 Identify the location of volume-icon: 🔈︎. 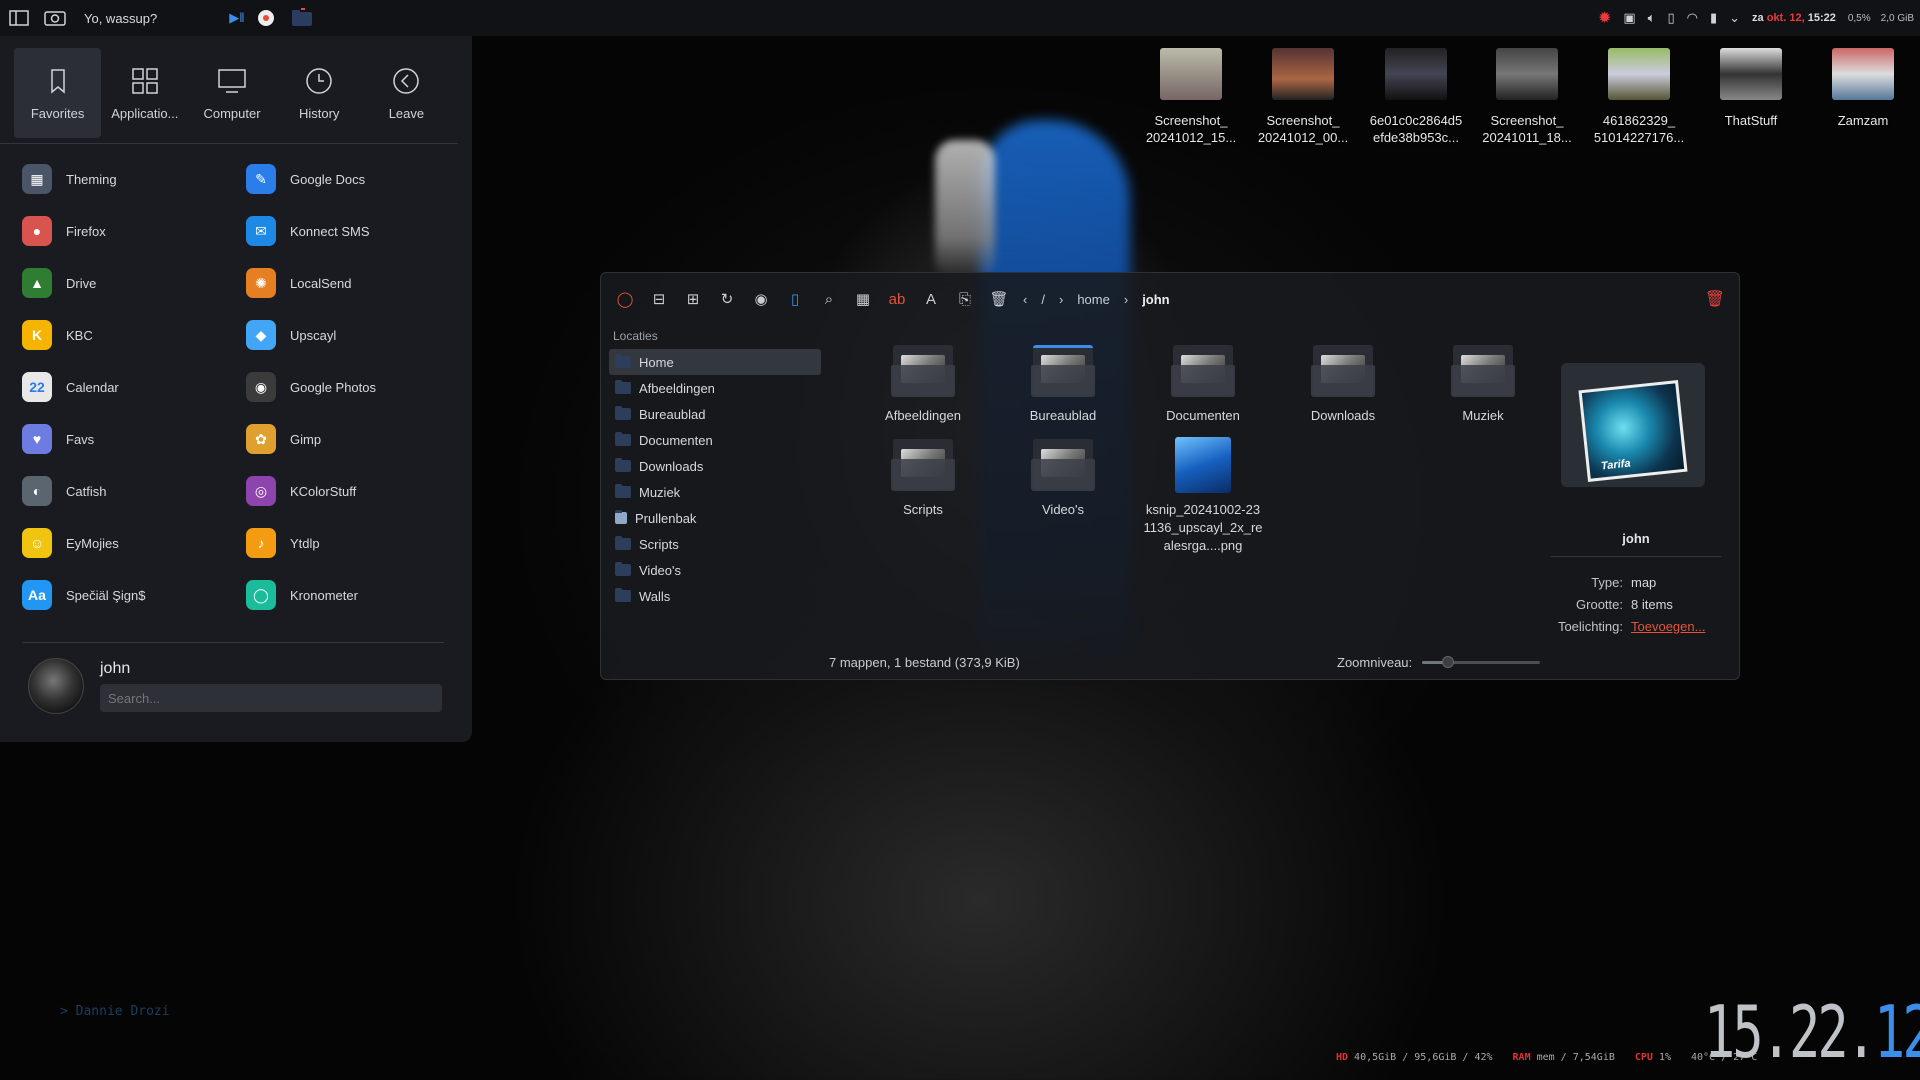
(1652, 18).